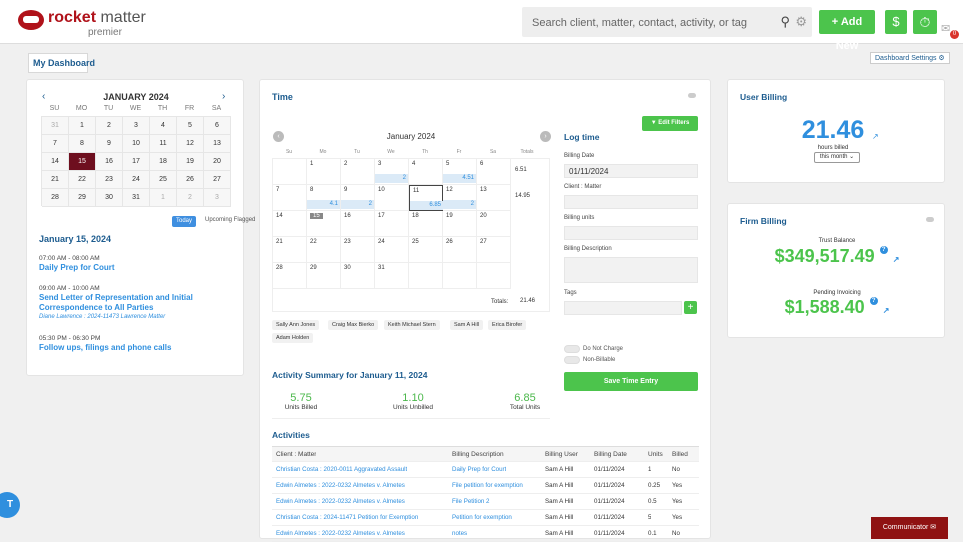 The width and height of the screenshot is (963, 542). Describe the element at coordinates (412, 325) in the screenshot. I see `user-chip: Keith Michael Stern` at that location.